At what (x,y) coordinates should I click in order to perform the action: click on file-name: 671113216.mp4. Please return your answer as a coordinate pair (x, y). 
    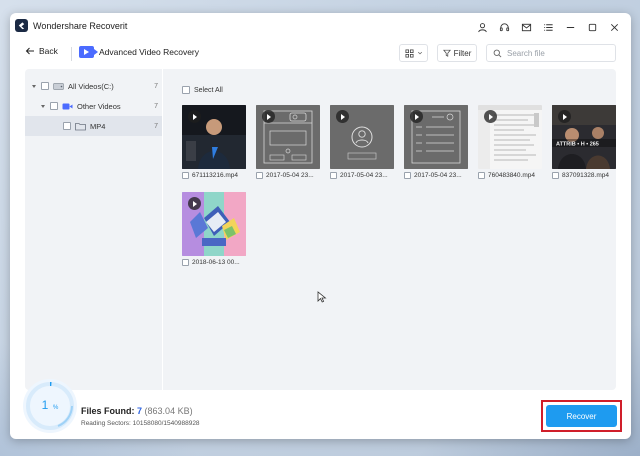
    Looking at the image, I should click on (215, 175).